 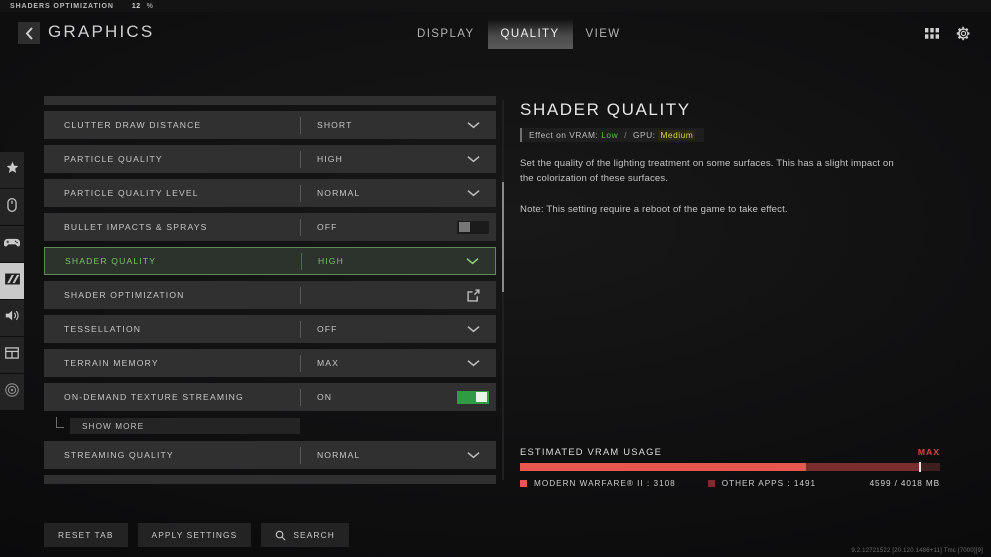 I want to click on setting-row-tessellation: TESSELLATION OFF, so click(x=270, y=329).